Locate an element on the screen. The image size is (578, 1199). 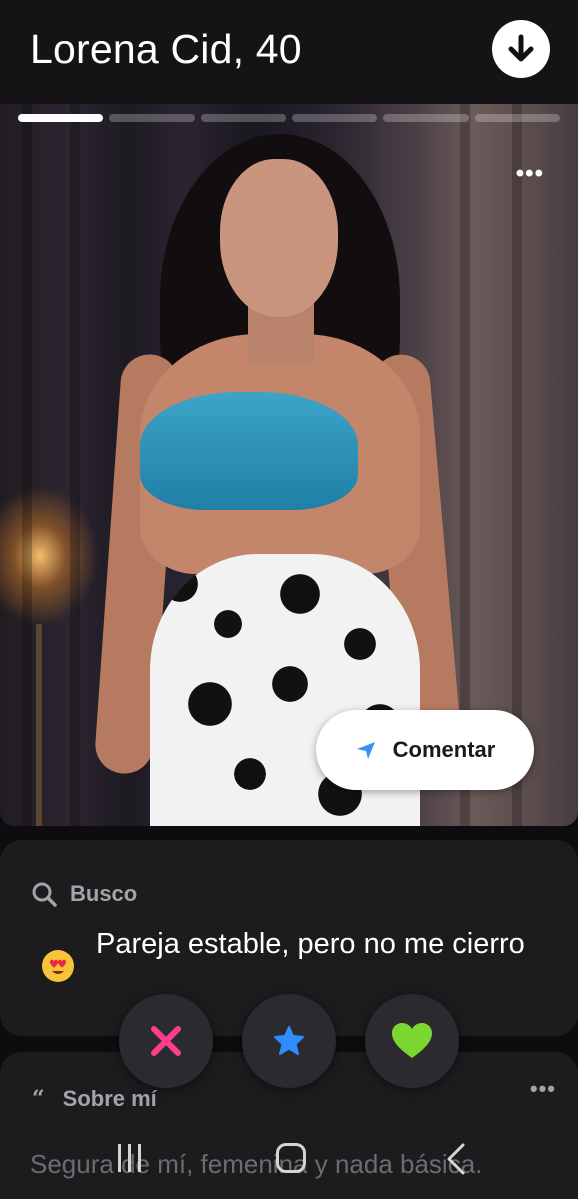
quote-icon: “ is located at coordinates (38, 1099).